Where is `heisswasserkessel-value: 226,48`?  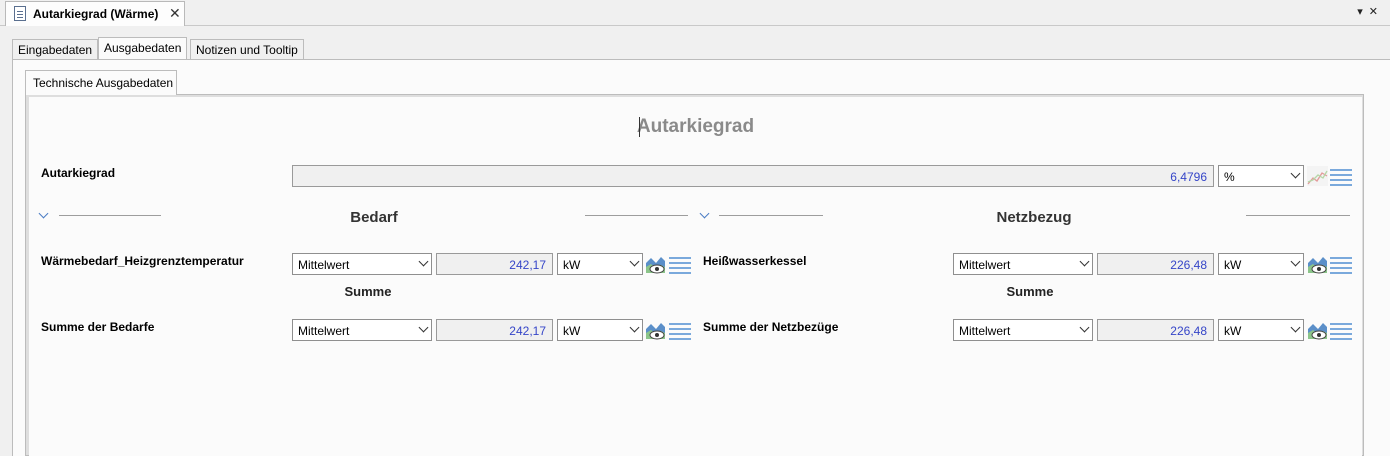 heisswasserkessel-value: 226,48 is located at coordinates (1155, 264).